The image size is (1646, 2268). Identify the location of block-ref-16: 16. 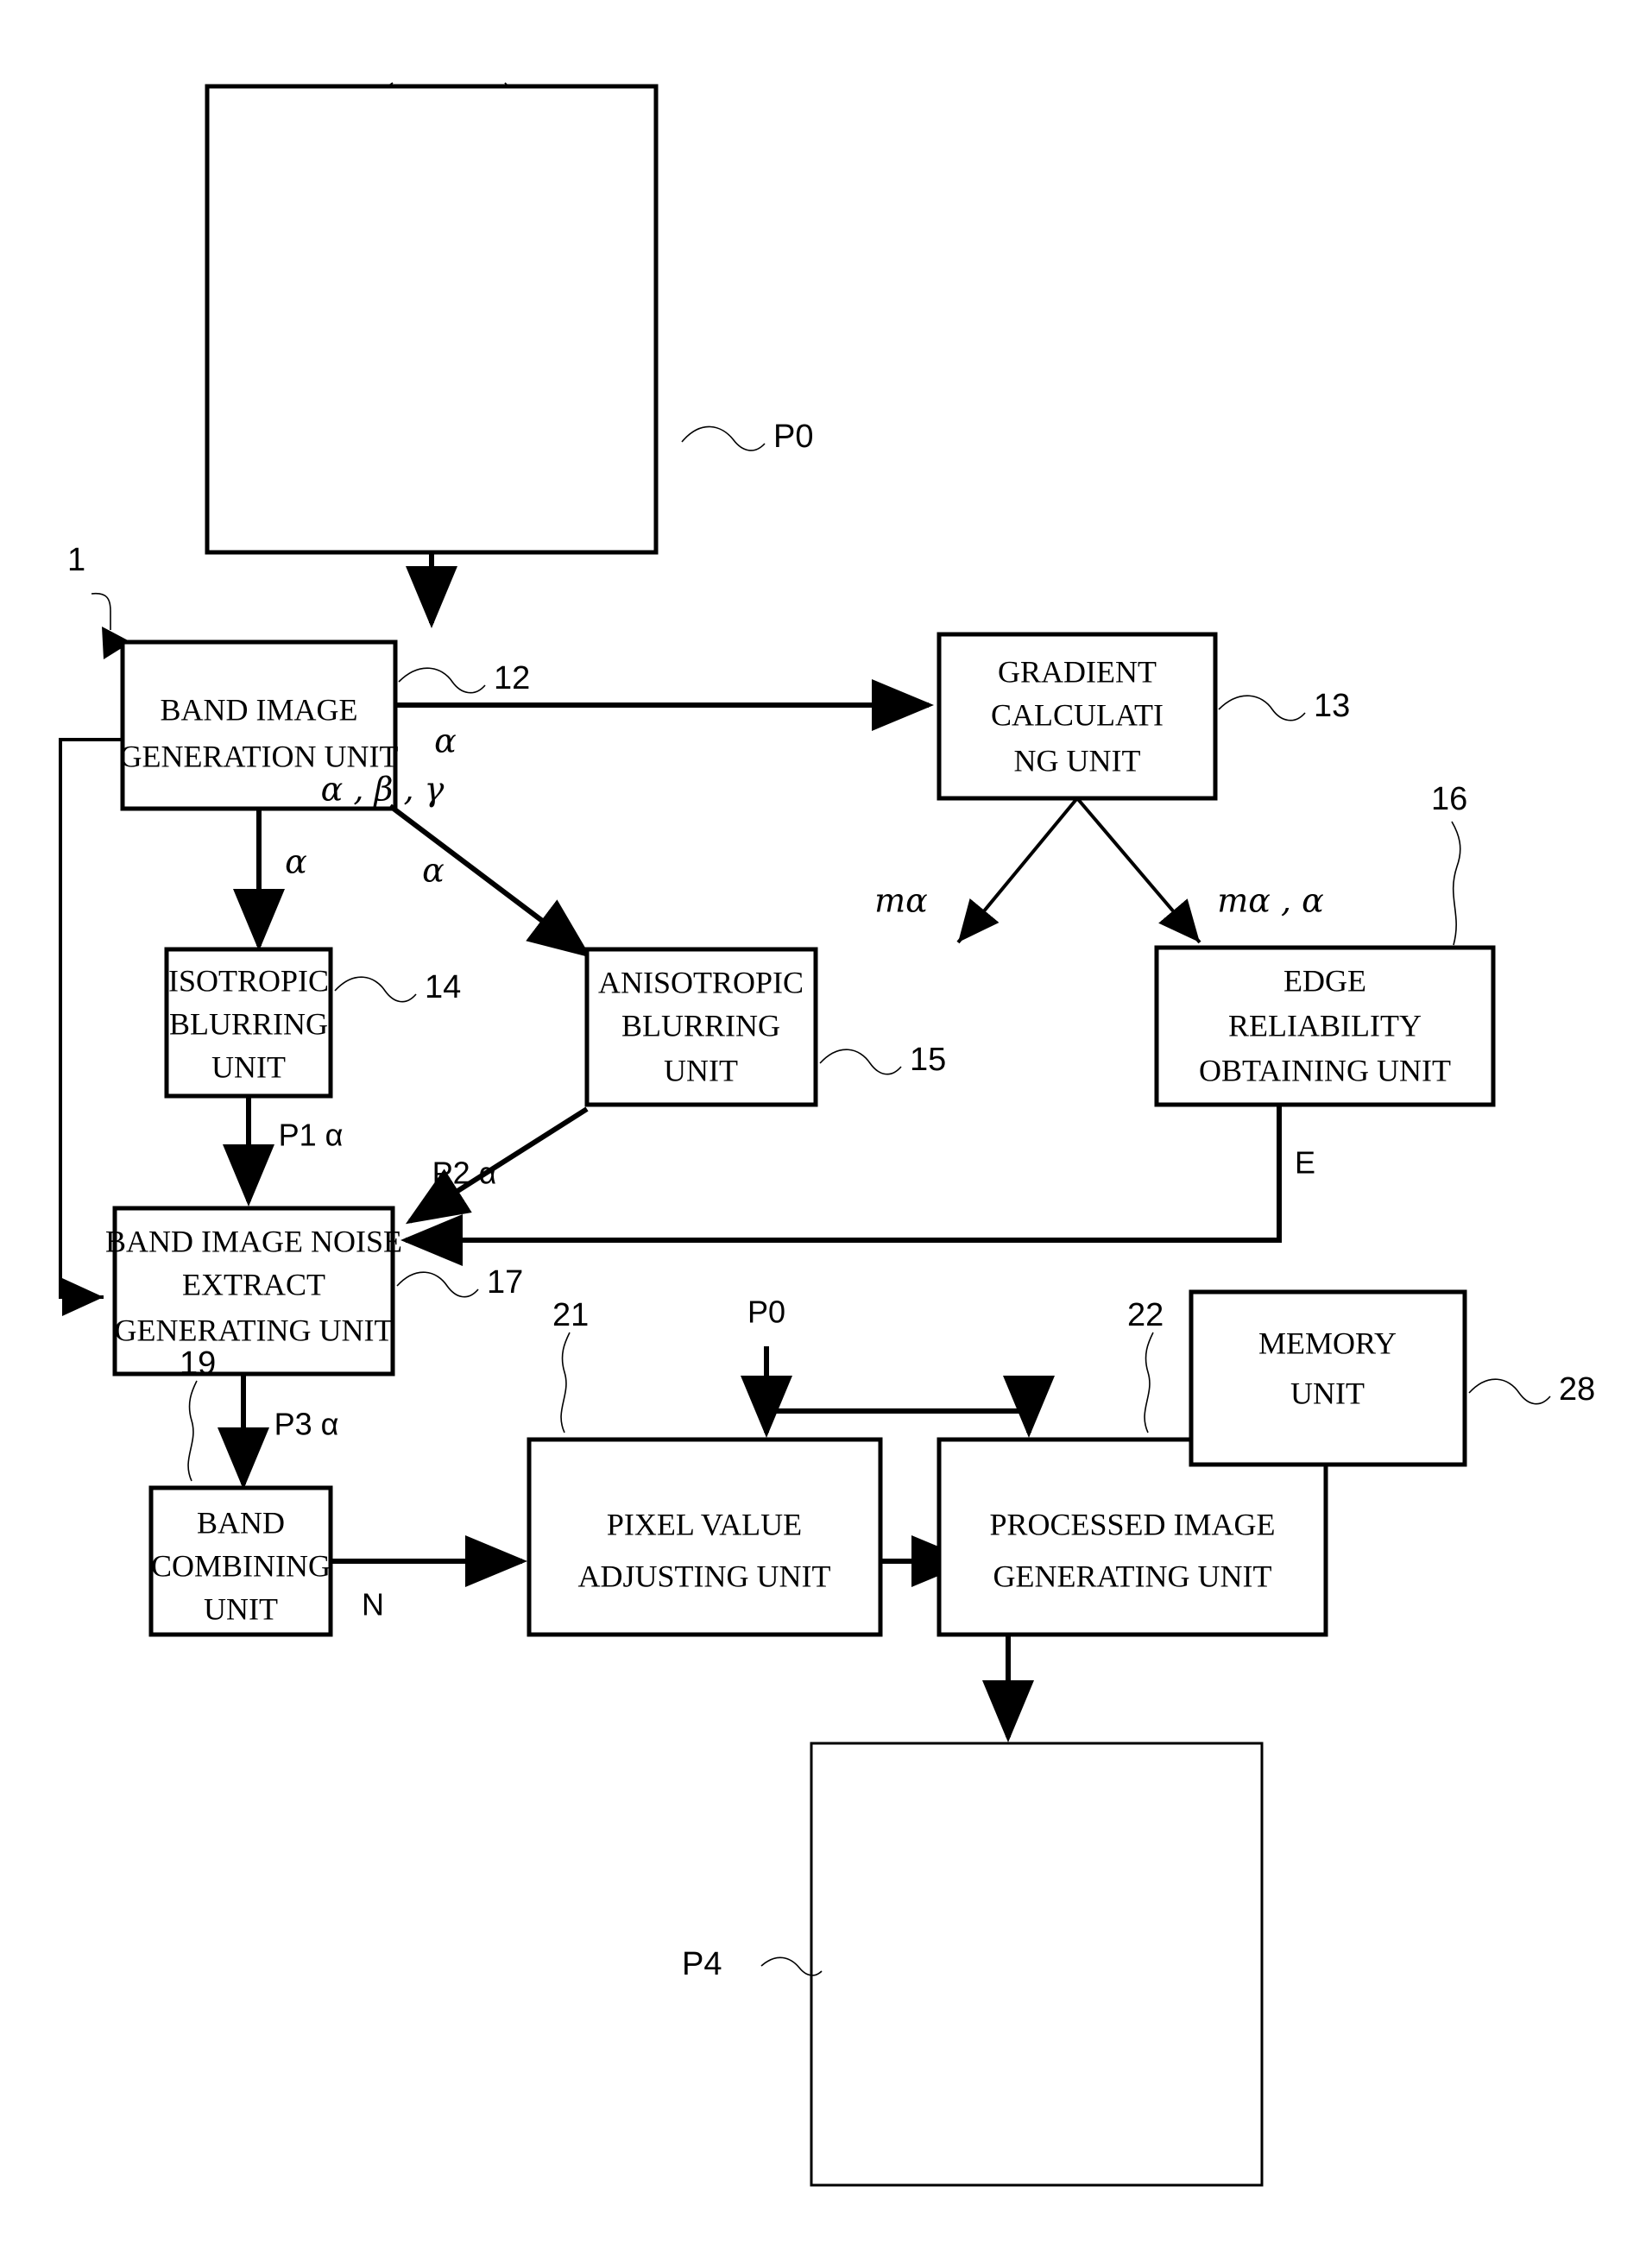
(1449, 799).